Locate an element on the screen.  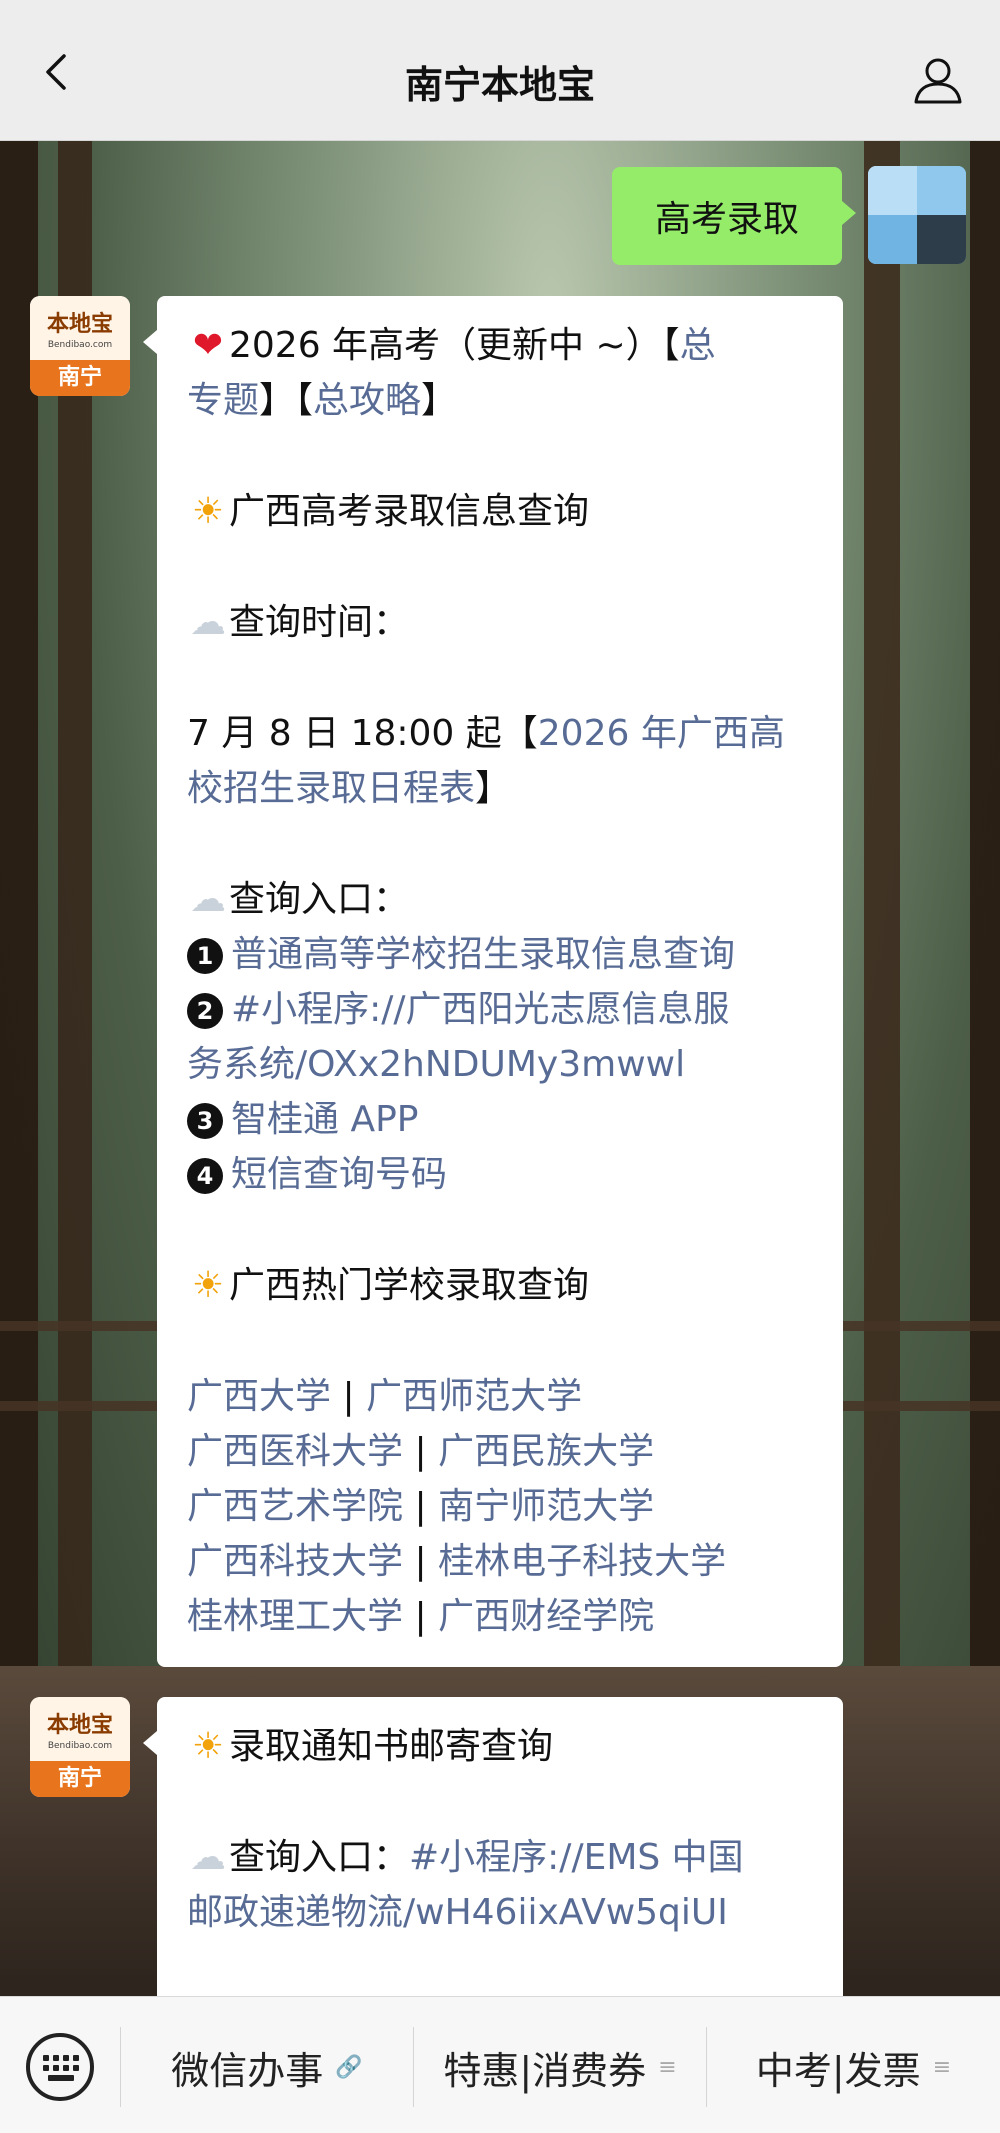
school-row: 桂林理工大学 | 广西财经学院 is located at coordinates (421, 1616).